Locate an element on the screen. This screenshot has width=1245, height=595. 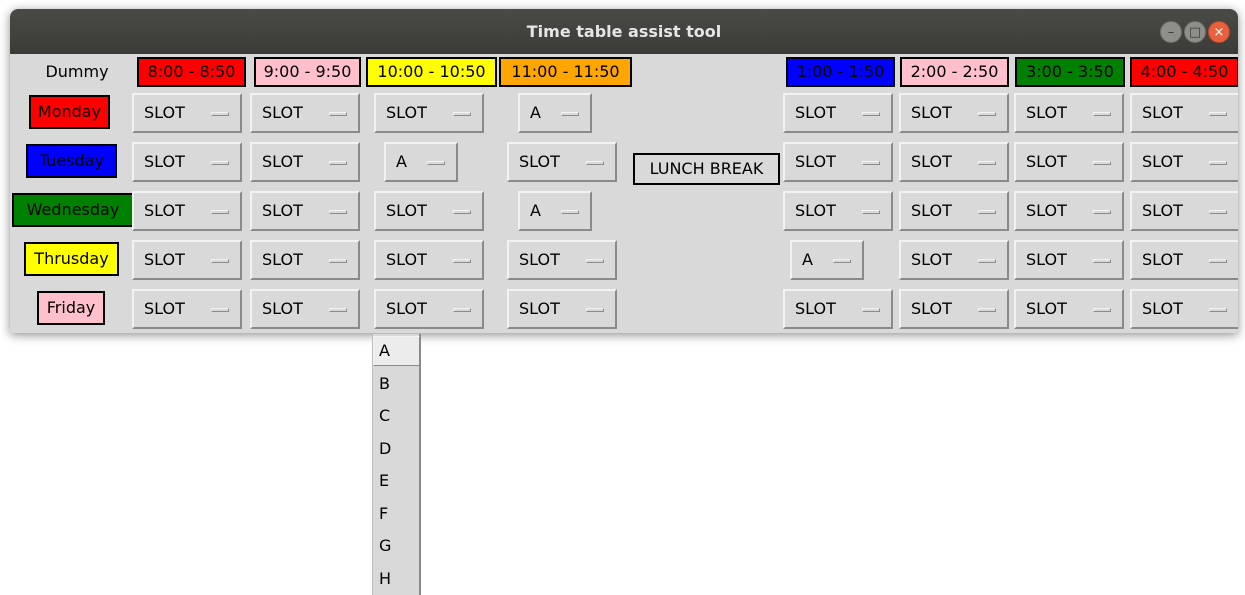
dropdown-option-c: C is located at coordinates (396, 416).